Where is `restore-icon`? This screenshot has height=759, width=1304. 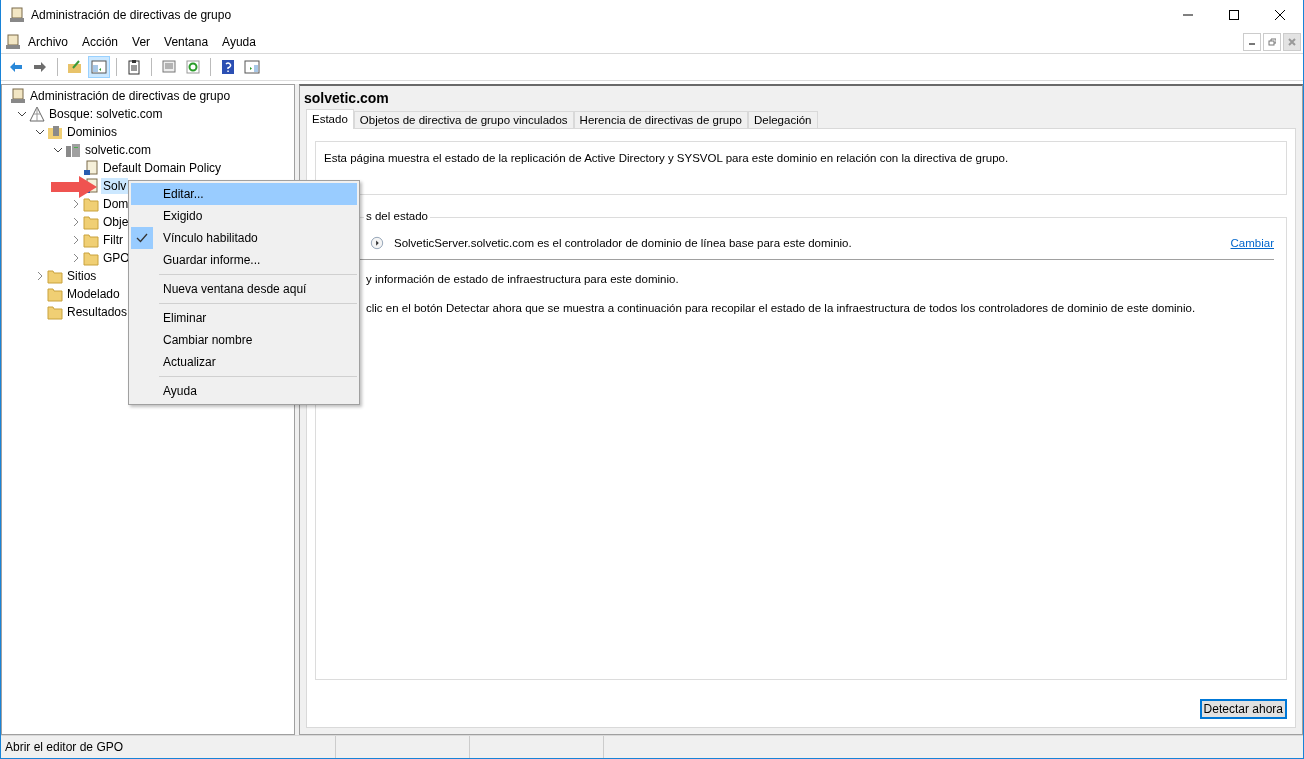
restore-icon is located at coordinates (1272, 41).